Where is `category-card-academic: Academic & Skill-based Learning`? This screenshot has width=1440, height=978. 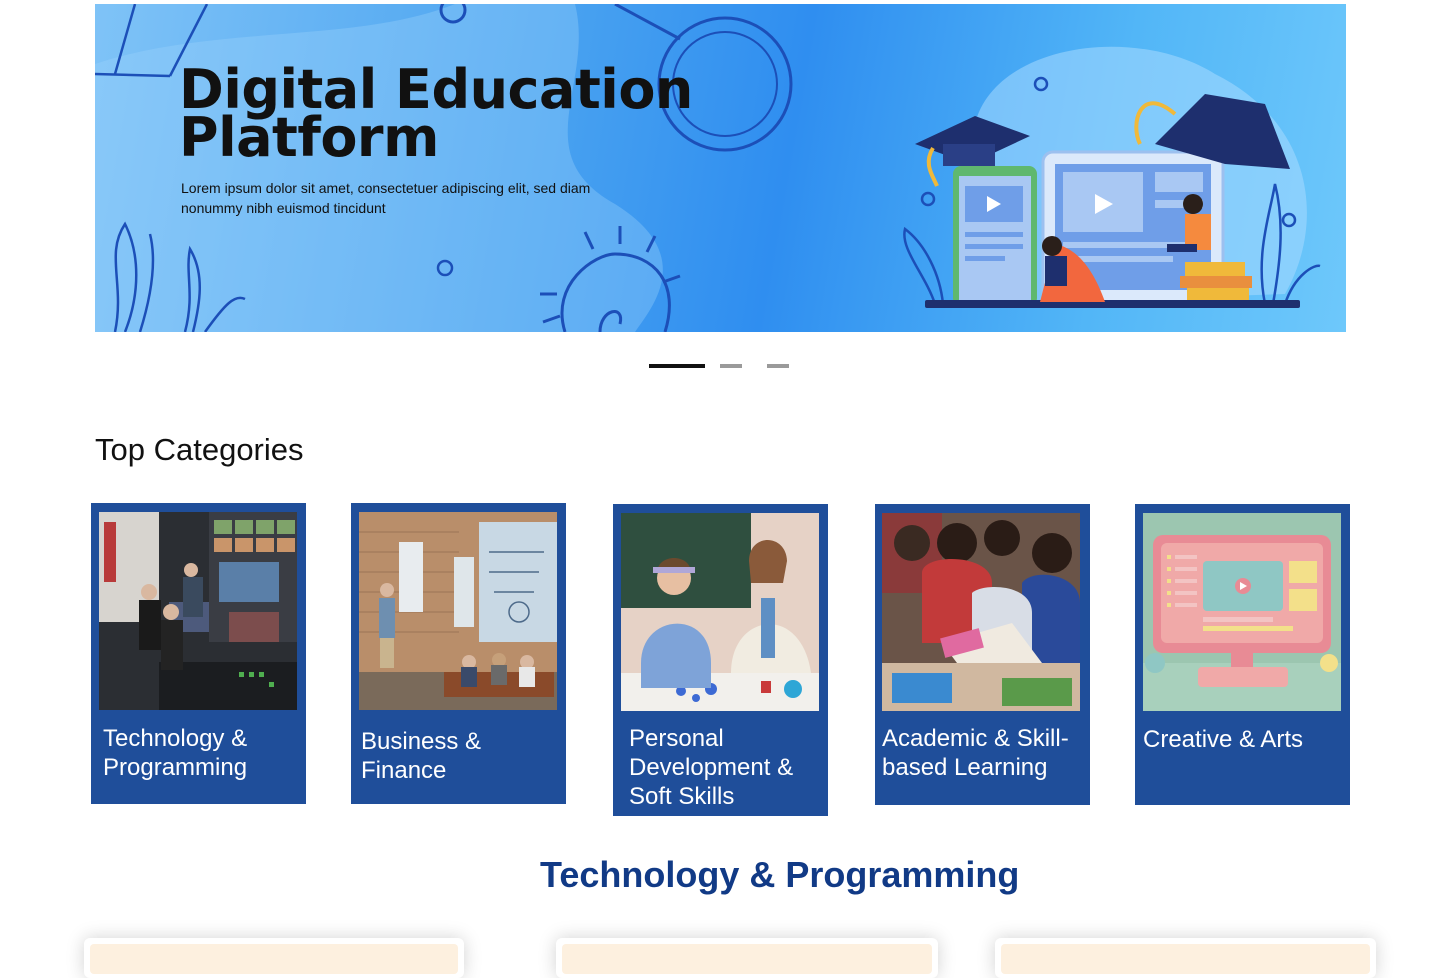 category-card-academic: Academic & Skill-based Learning is located at coordinates (982, 654).